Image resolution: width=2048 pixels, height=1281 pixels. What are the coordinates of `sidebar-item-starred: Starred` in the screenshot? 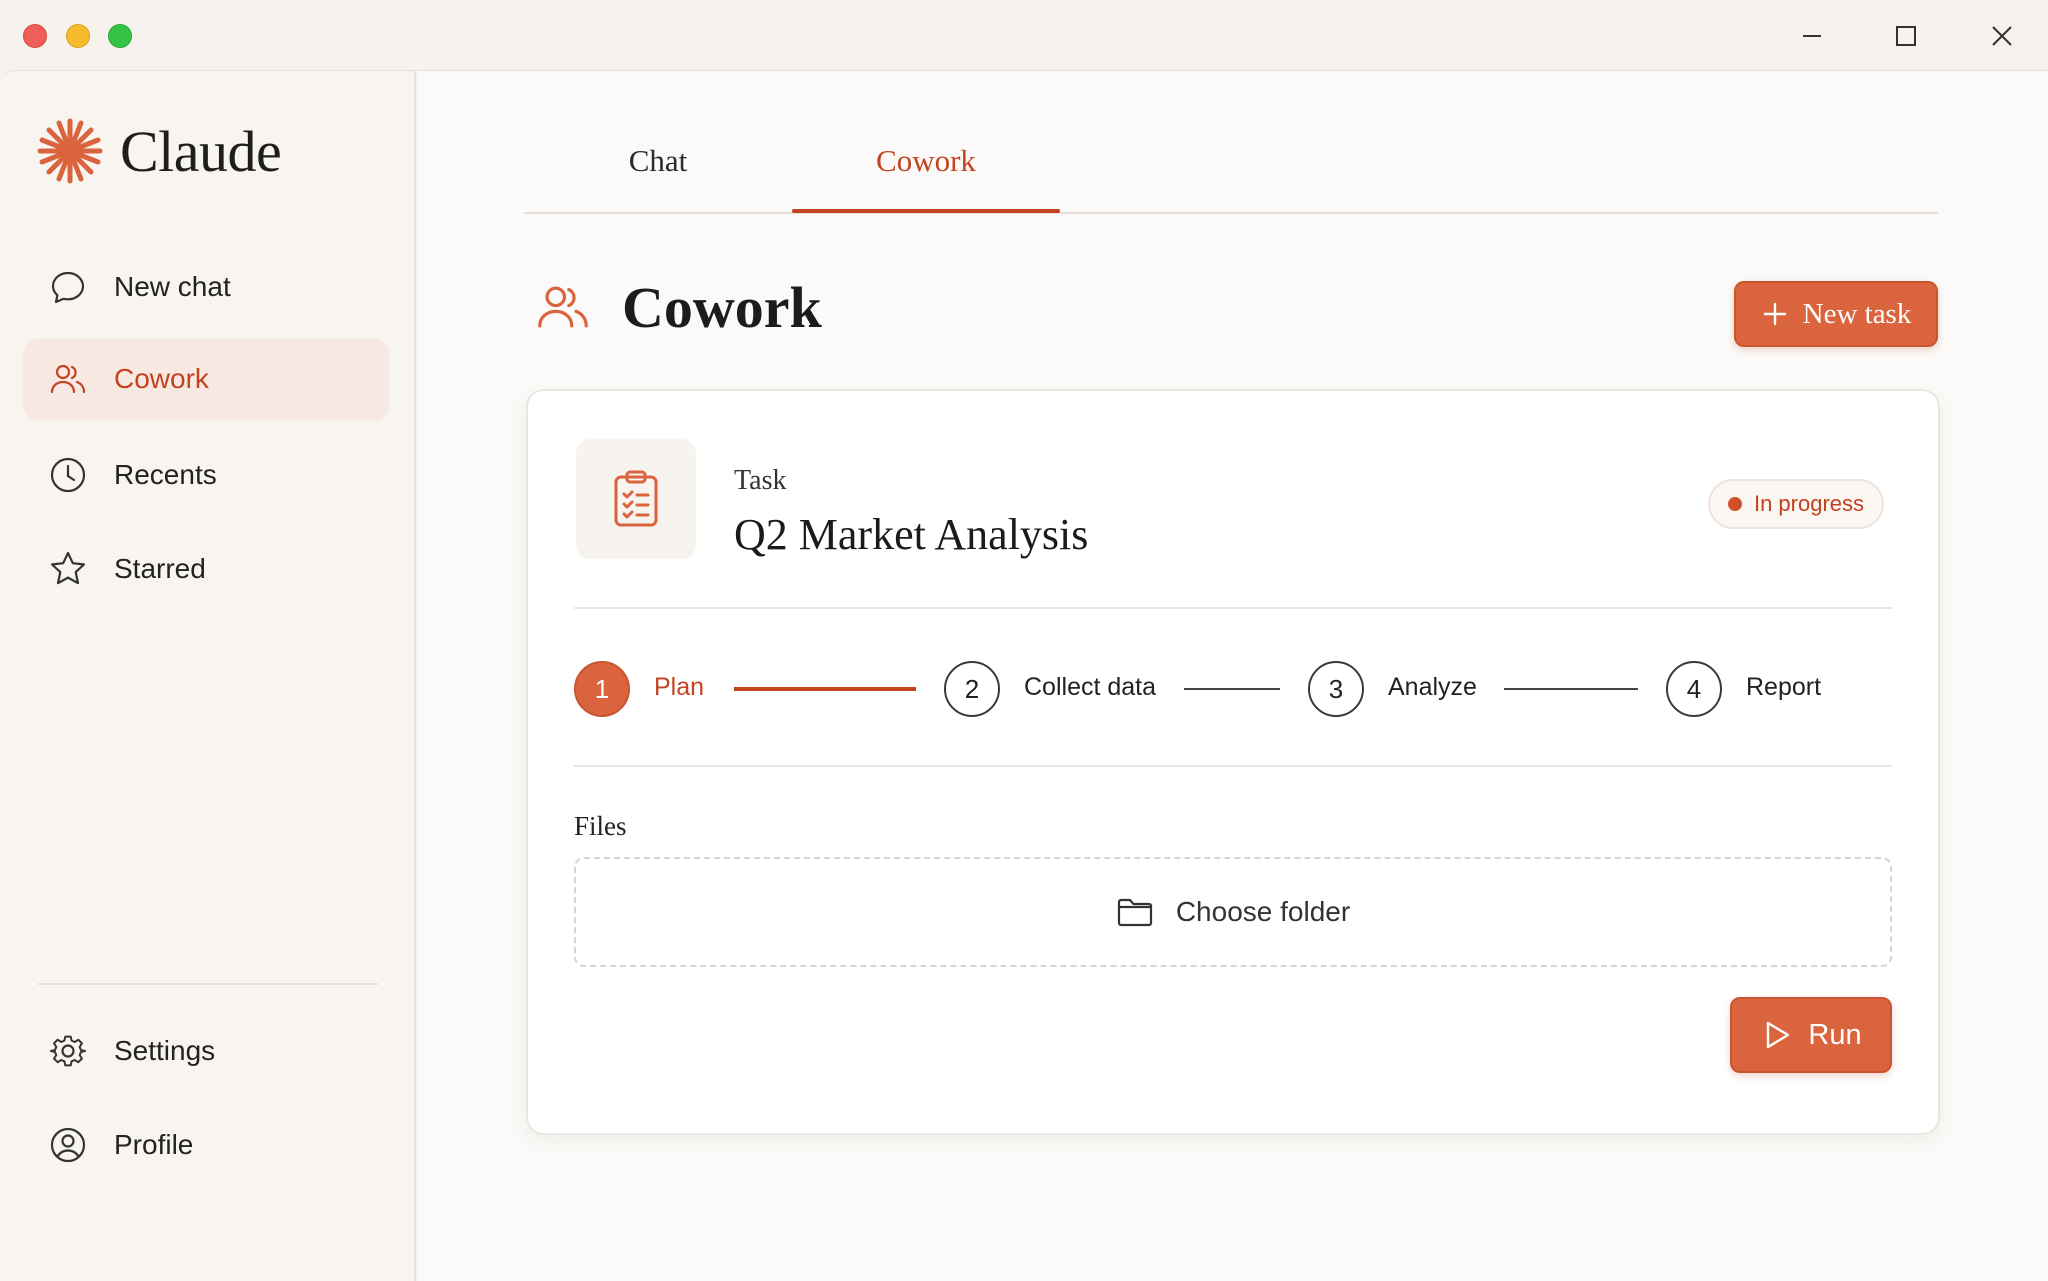 It's located at (206, 569).